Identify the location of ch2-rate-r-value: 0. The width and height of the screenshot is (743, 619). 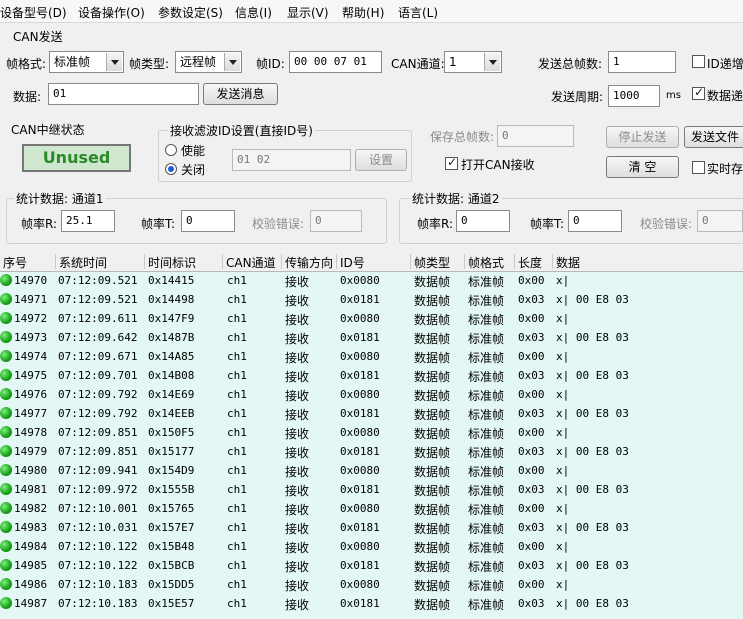
(483, 221).